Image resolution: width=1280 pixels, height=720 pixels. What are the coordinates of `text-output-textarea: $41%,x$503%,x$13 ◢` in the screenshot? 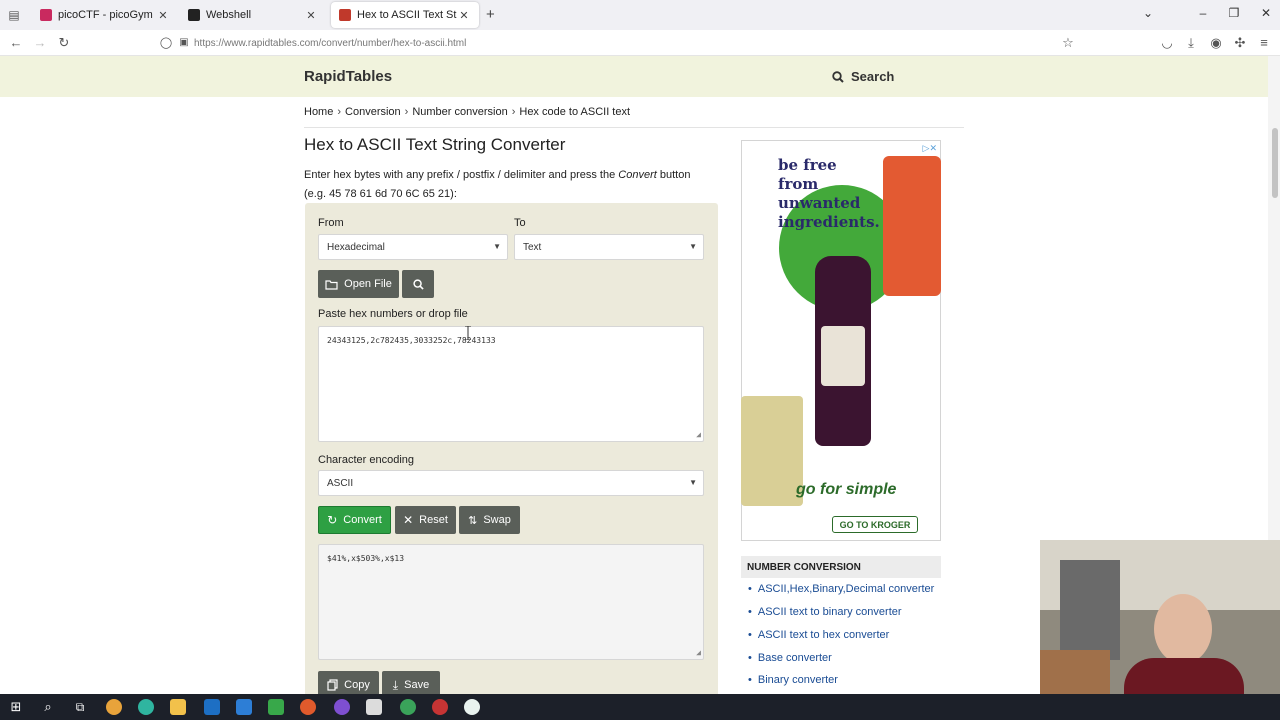 It's located at (511, 602).